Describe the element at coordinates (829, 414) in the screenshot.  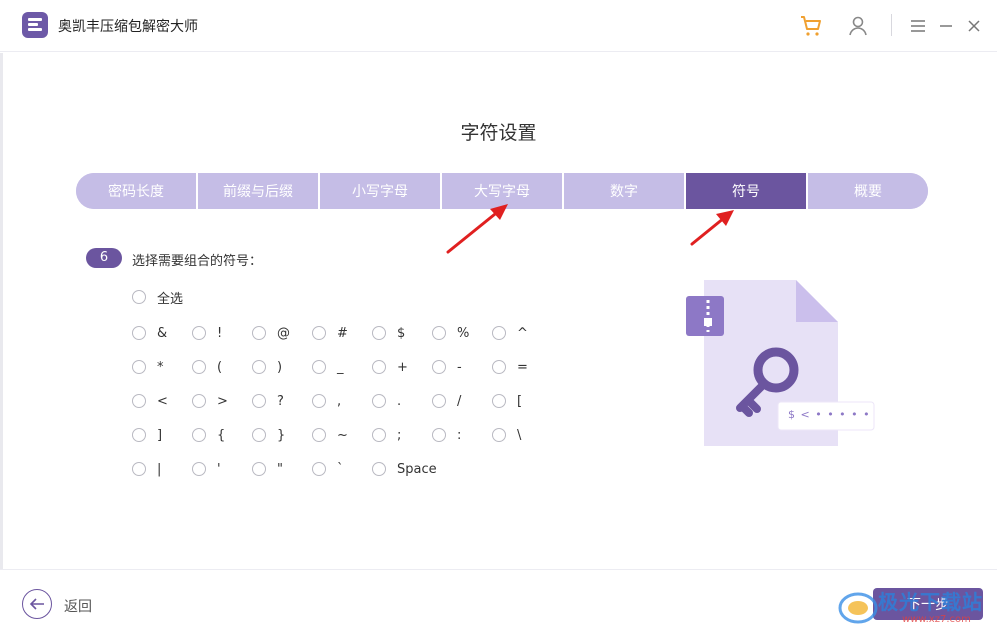
I see `password-hint-text: $ < • • • • •` at that location.